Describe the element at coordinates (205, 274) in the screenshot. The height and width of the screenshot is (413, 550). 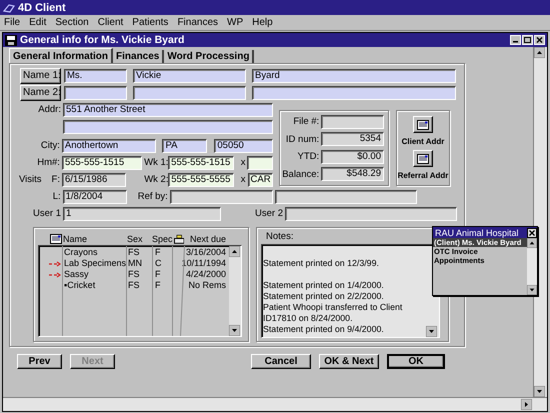
I see `table-cell-text: 4/24/2000` at that location.